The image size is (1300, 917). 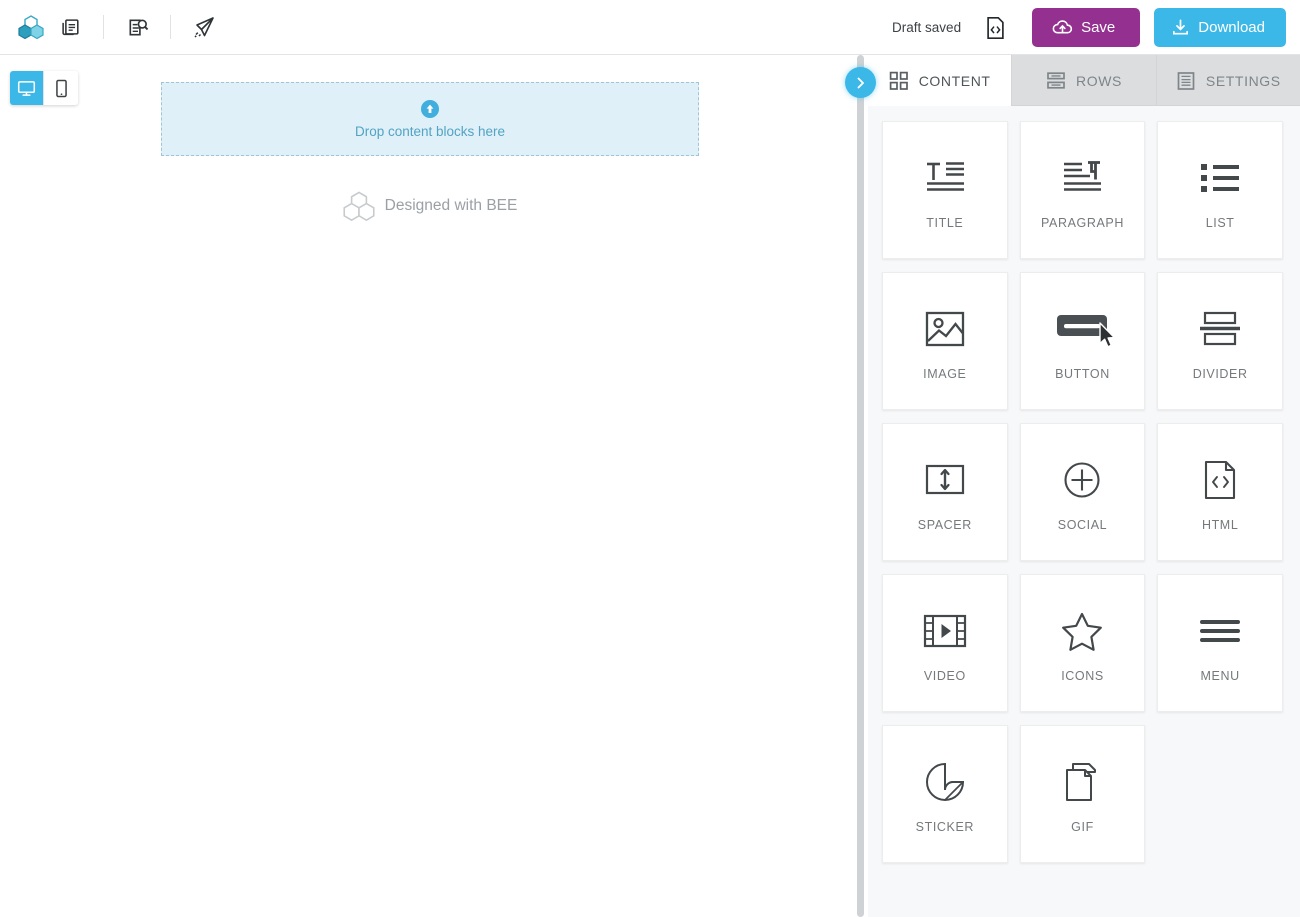 What do you see at coordinates (113, 27) in the screenshot?
I see `toolbar-left-group` at bounding box center [113, 27].